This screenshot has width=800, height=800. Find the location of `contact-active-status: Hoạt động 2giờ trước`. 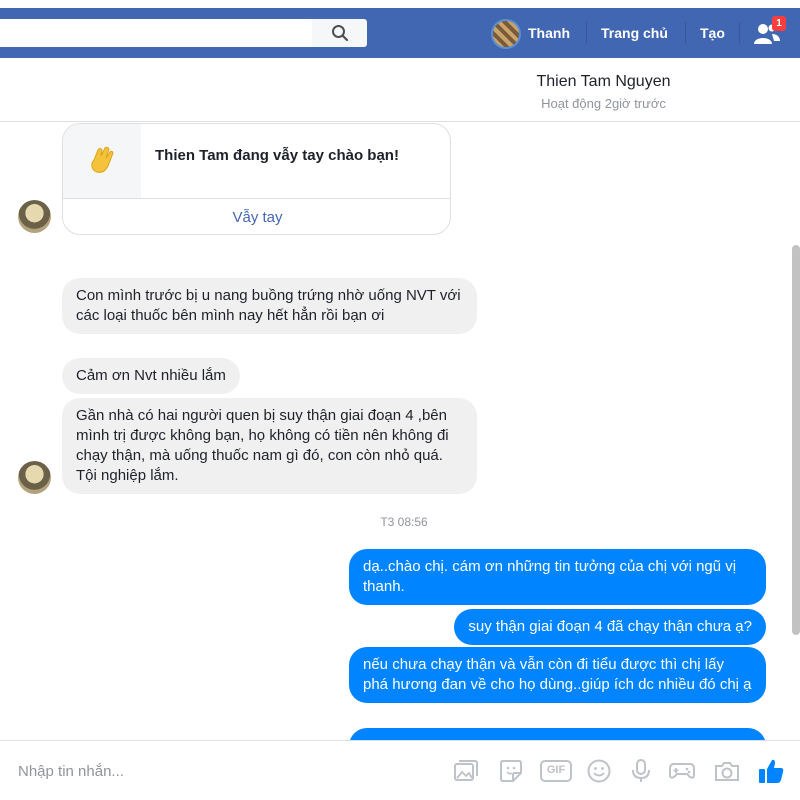

contact-active-status: Hoạt động 2giờ trước is located at coordinates (603, 103).